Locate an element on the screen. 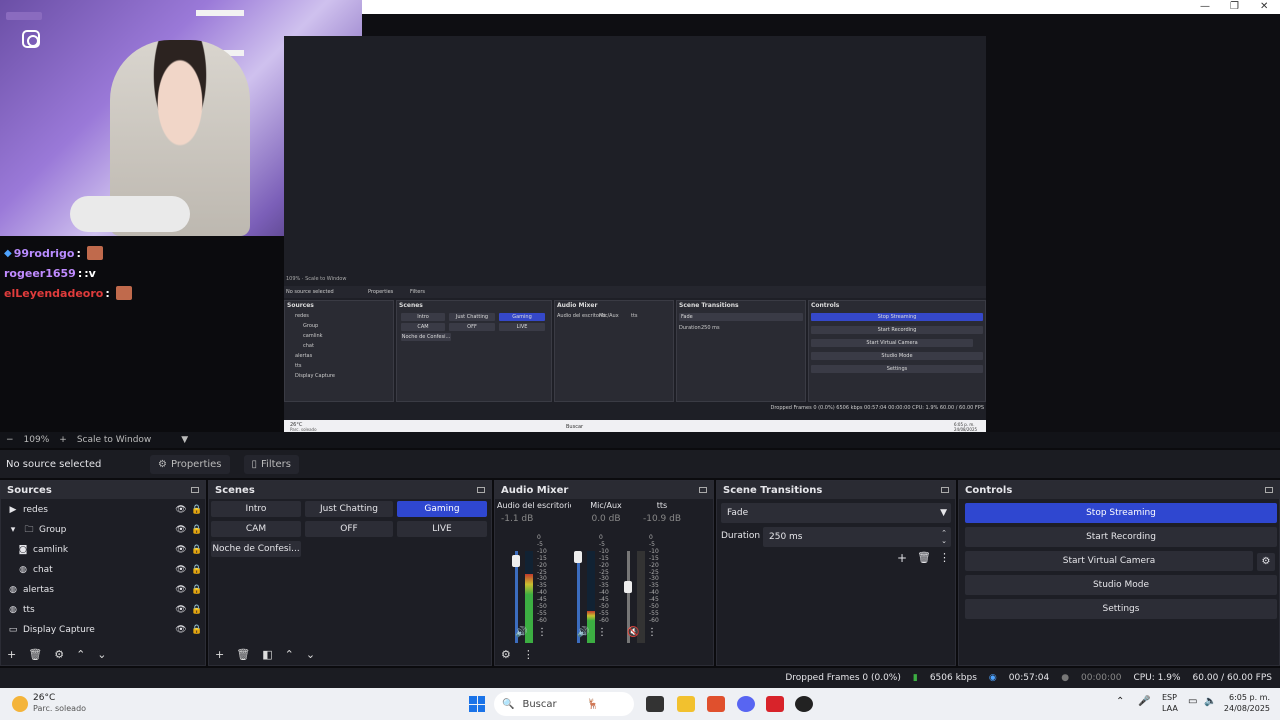 The image size is (1280, 720). discord-icon is located at coordinates (746, 704).